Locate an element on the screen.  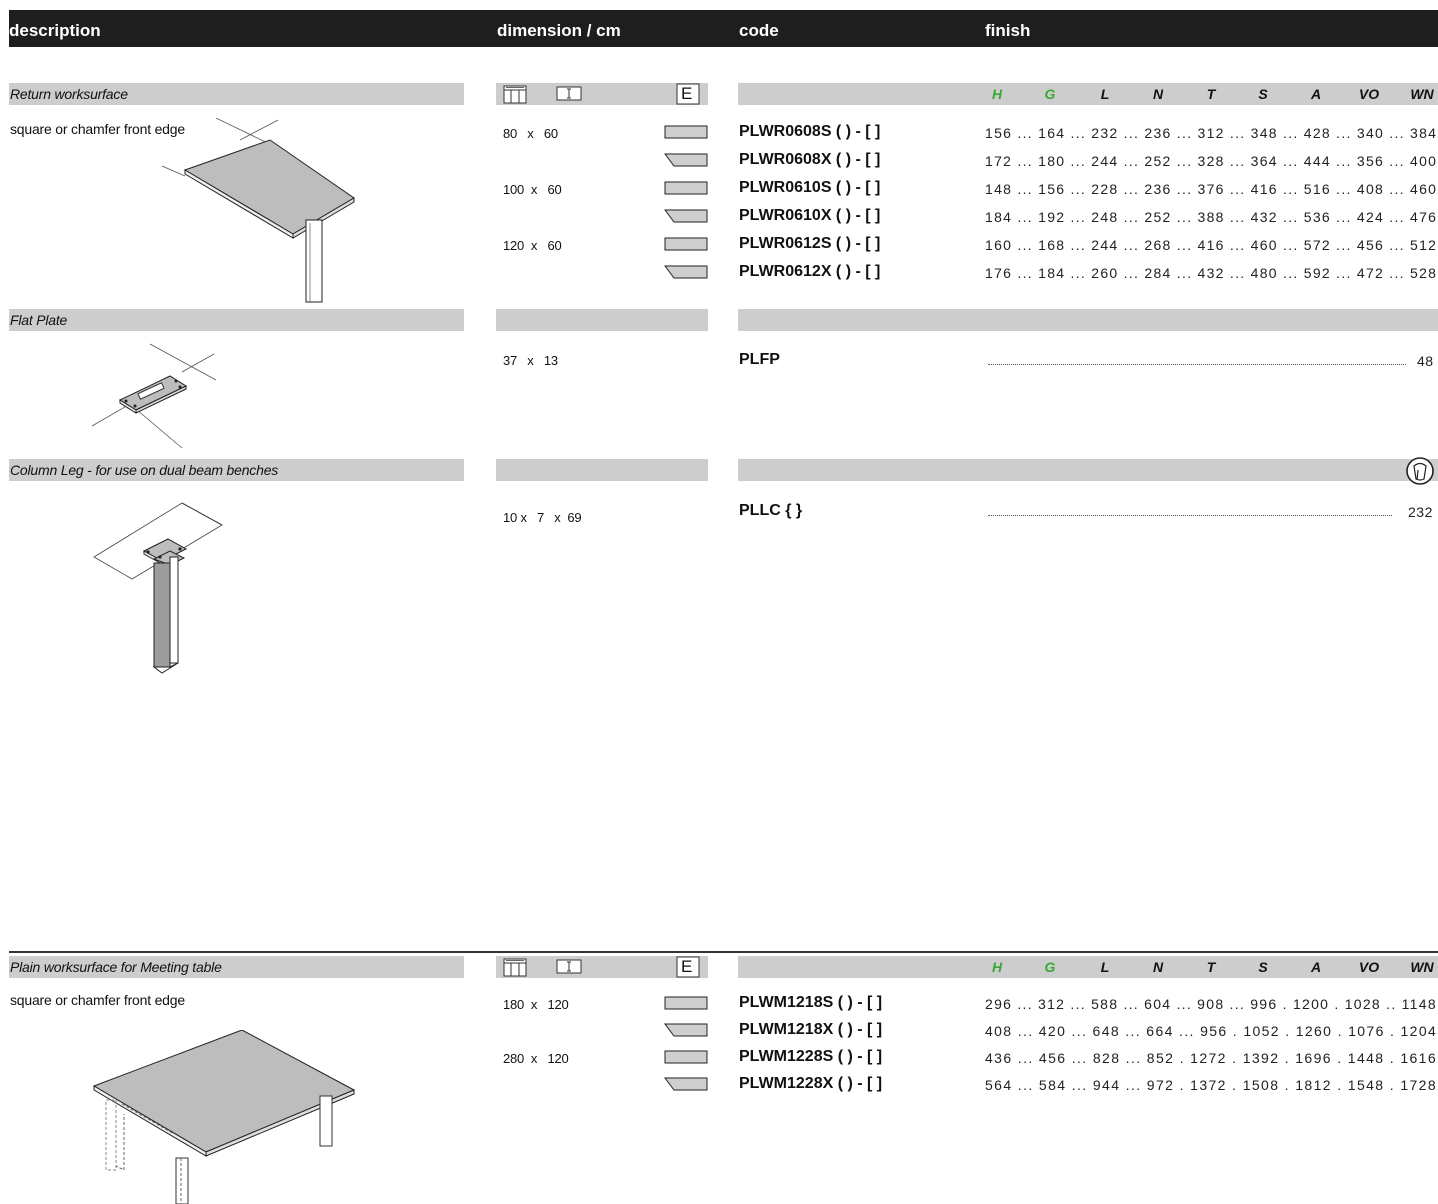
flat-plate-dimension: 37 x 13 is located at coordinates (530, 360).